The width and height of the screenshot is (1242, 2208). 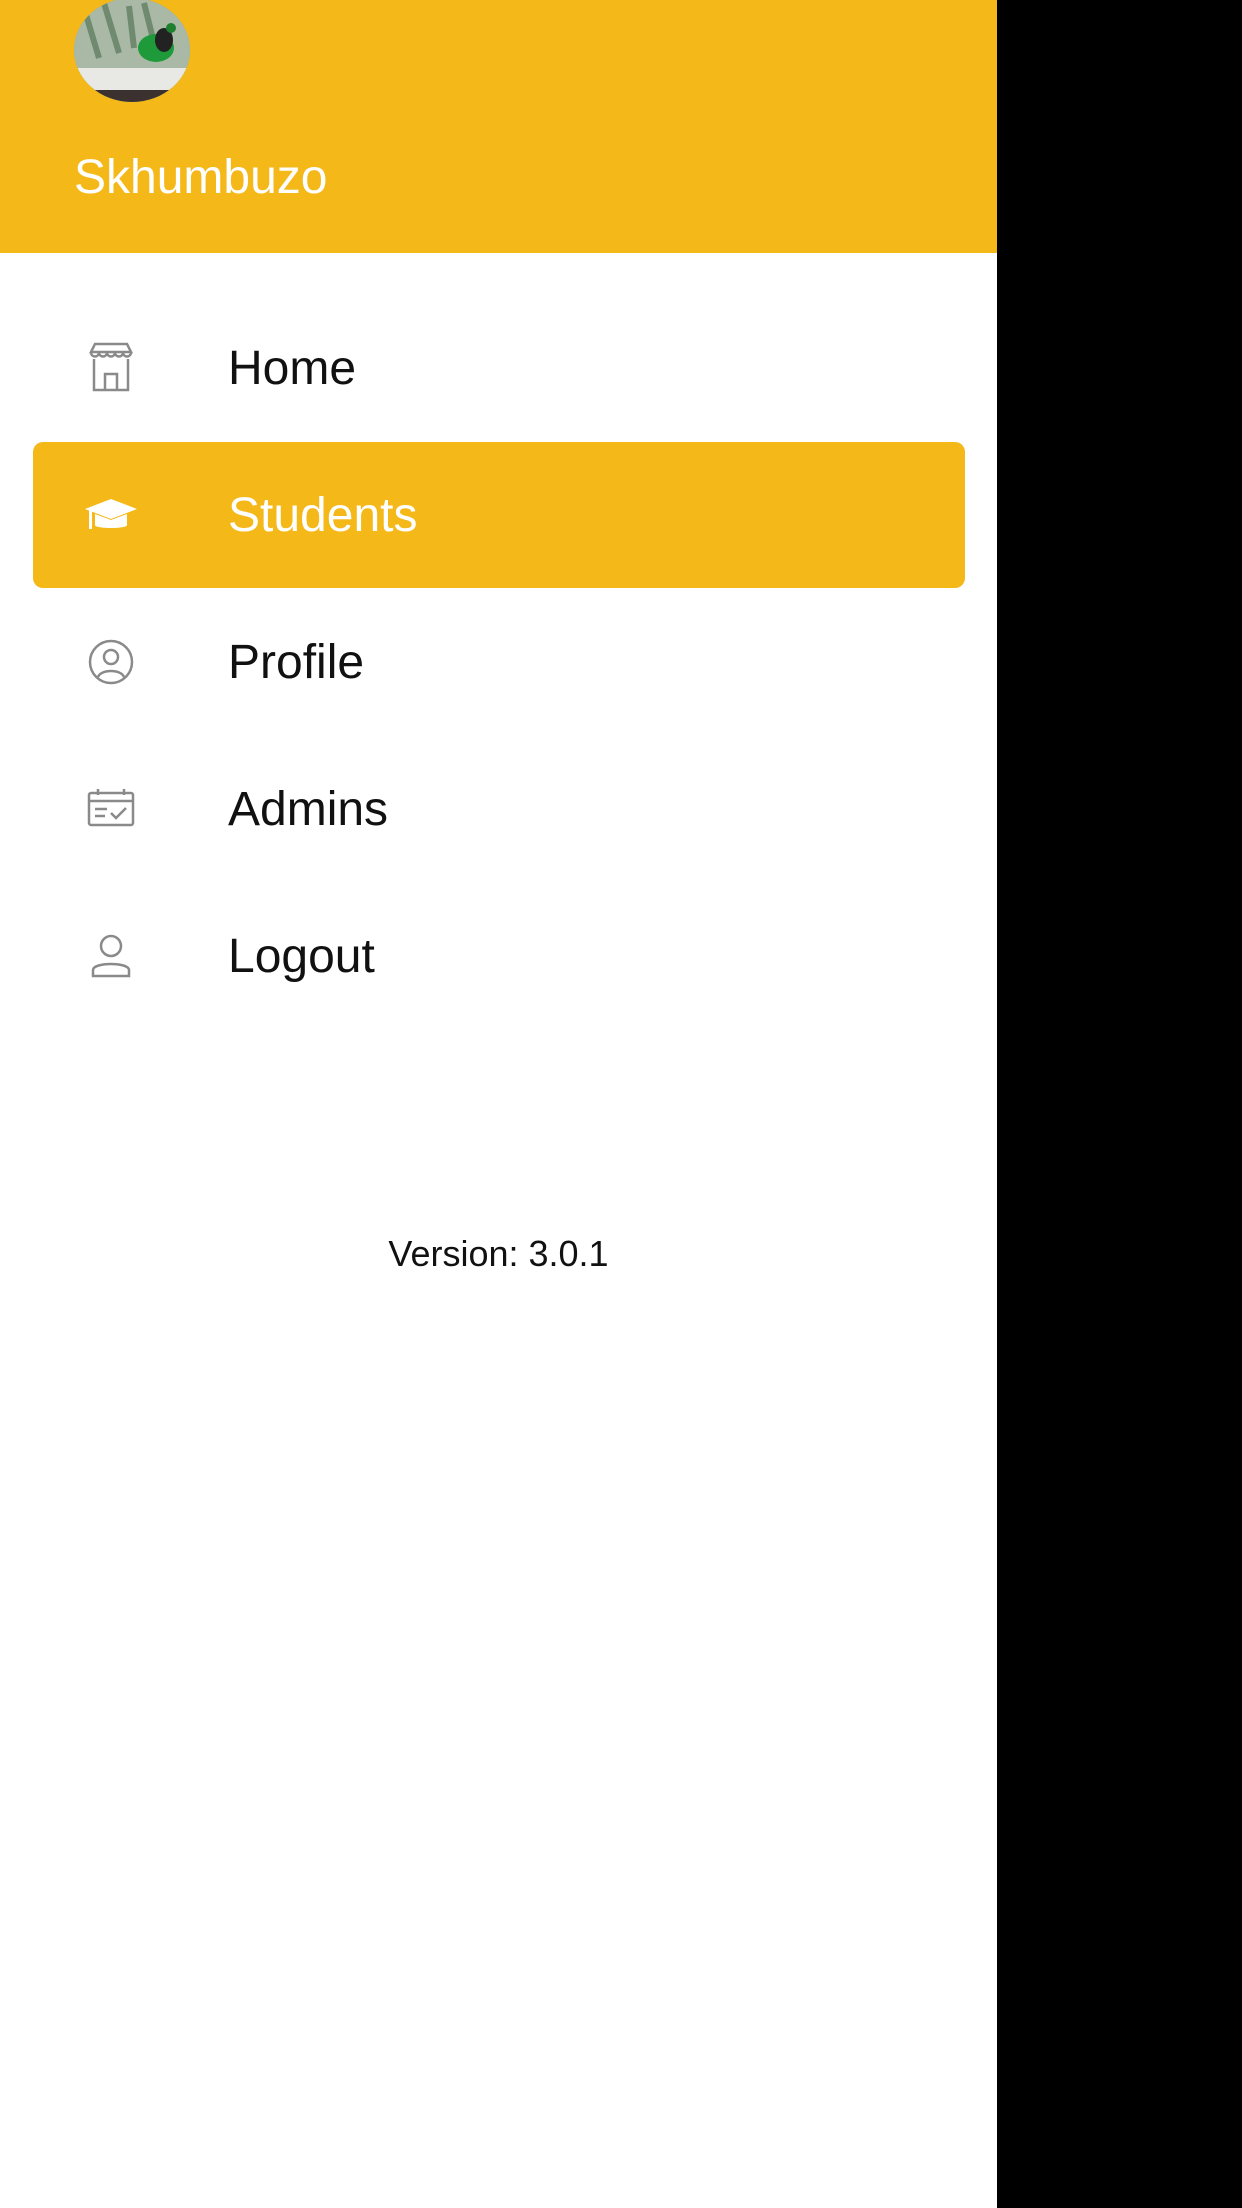 I want to click on calendar-check-icon, so click(x=111, y=809).